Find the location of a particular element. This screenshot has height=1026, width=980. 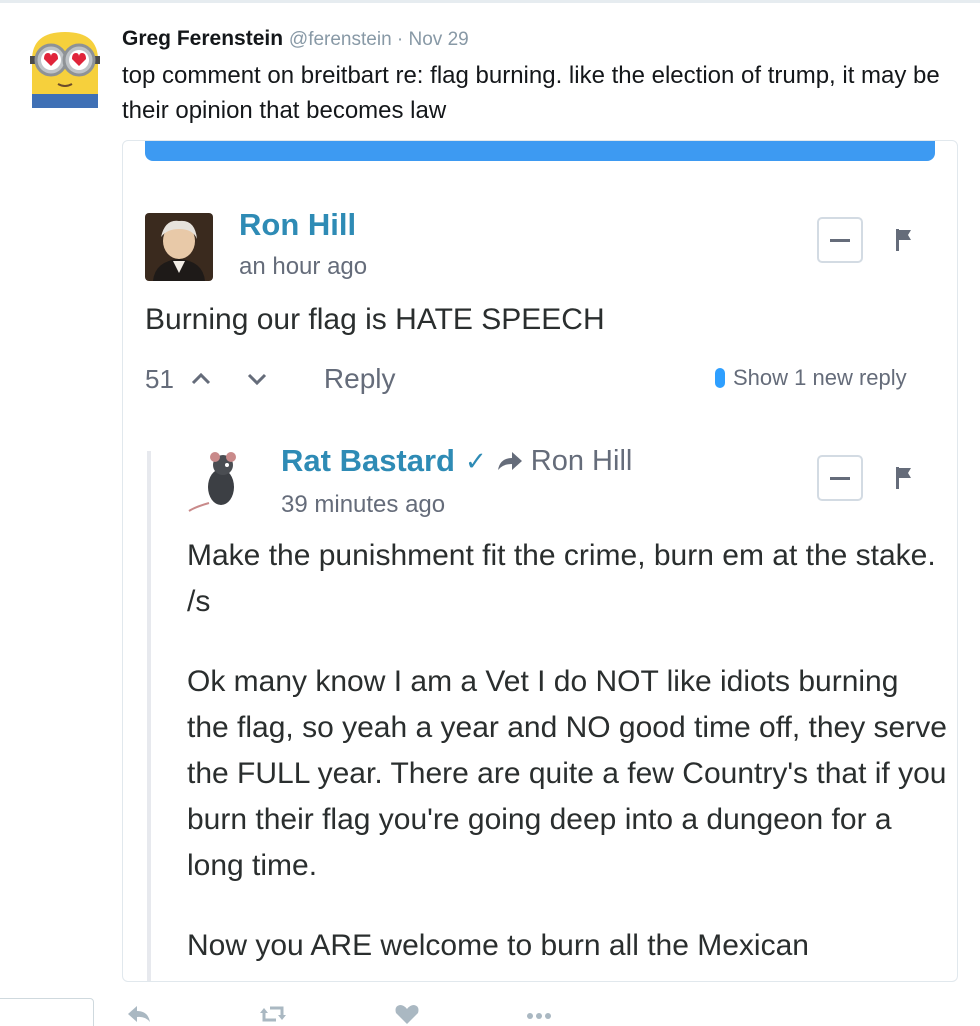

more-icon is located at coordinates (539, 1014).